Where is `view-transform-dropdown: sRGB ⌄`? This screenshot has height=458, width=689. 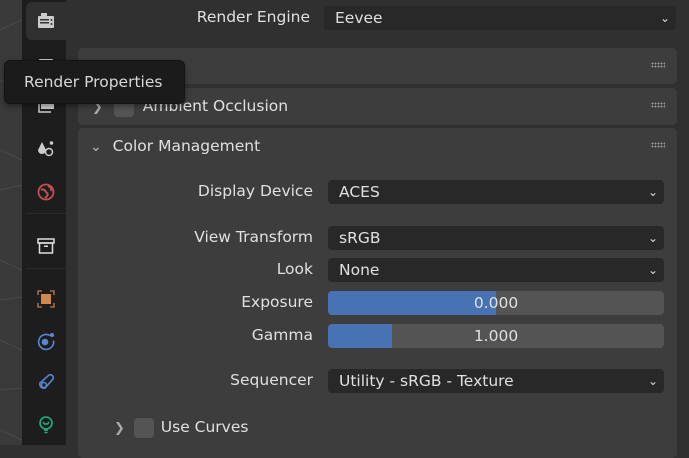
view-transform-dropdown: sRGB ⌄ is located at coordinates (496, 238).